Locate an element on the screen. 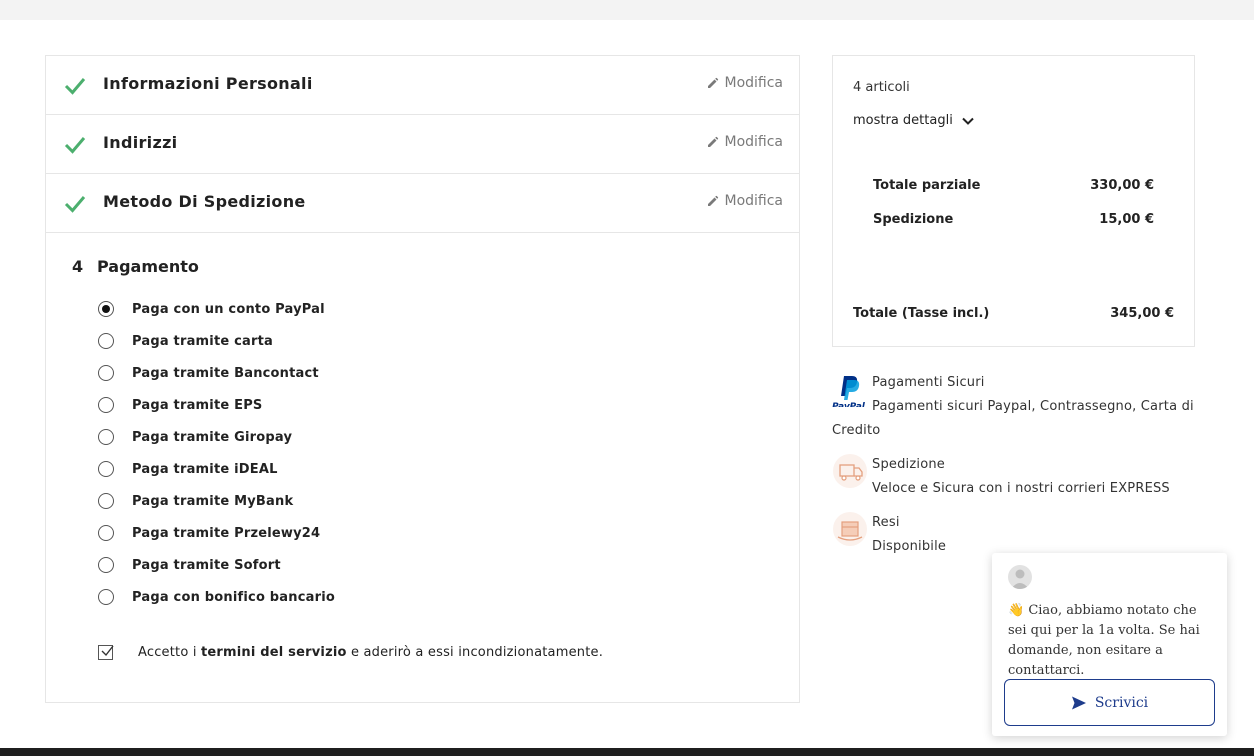 This screenshot has height=756, width=1254. subtotal-label: Totale parziale is located at coordinates (927, 185).